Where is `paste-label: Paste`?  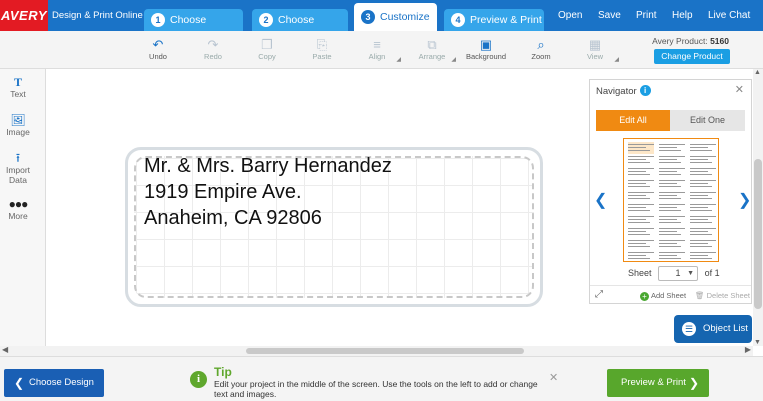 paste-label: Paste is located at coordinates (322, 56).